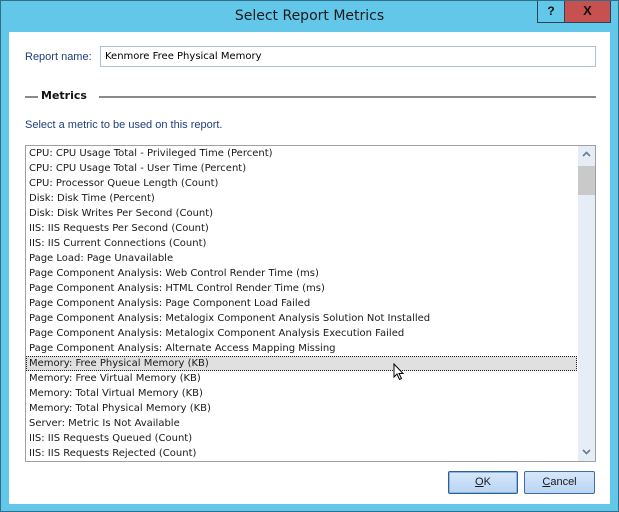  What do you see at coordinates (586, 303) in the screenshot?
I see `vertical-scrollbar` at bounding box center [586, 303].